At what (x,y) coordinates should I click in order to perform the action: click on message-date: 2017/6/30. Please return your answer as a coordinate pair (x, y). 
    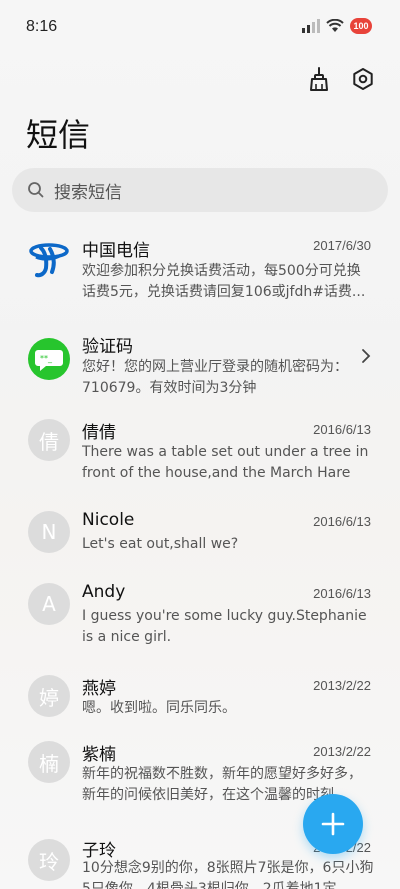
    Looking at the image, I should click on (342, 245).